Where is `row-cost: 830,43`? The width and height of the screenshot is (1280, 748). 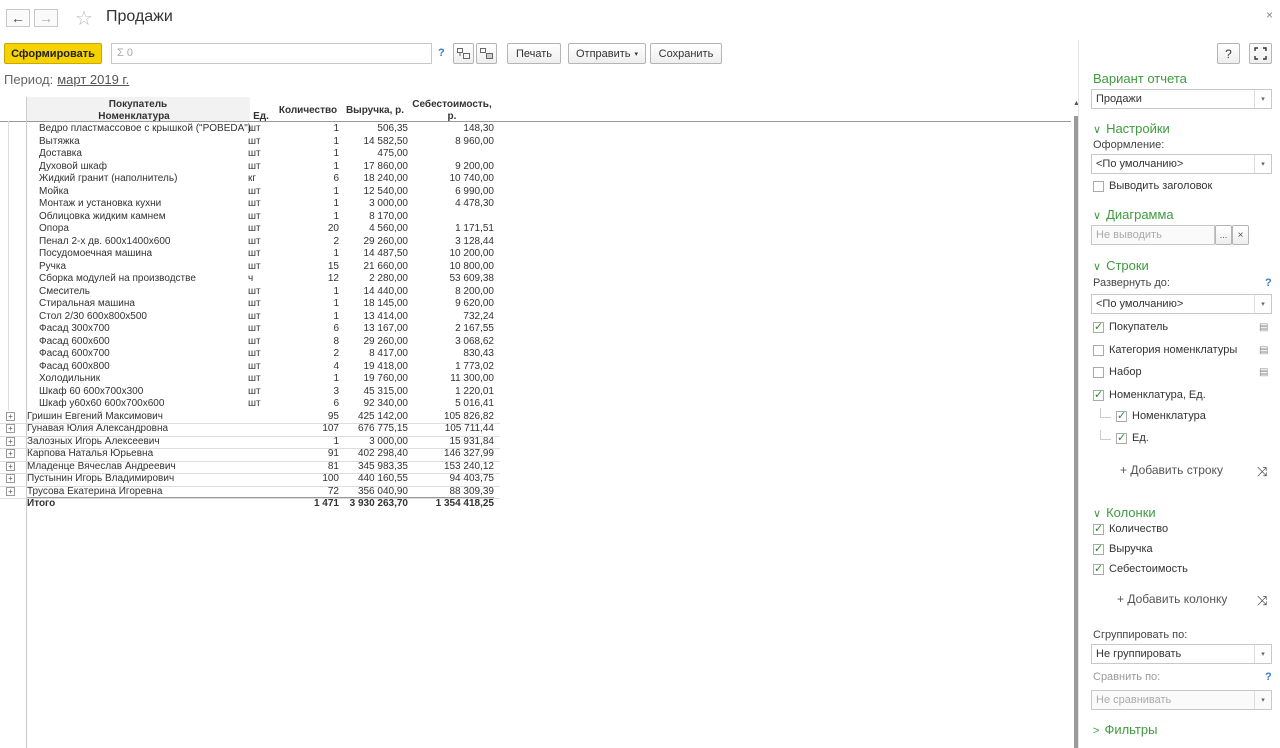 row-cost: 830,43 is located at coordinates (478, 353).